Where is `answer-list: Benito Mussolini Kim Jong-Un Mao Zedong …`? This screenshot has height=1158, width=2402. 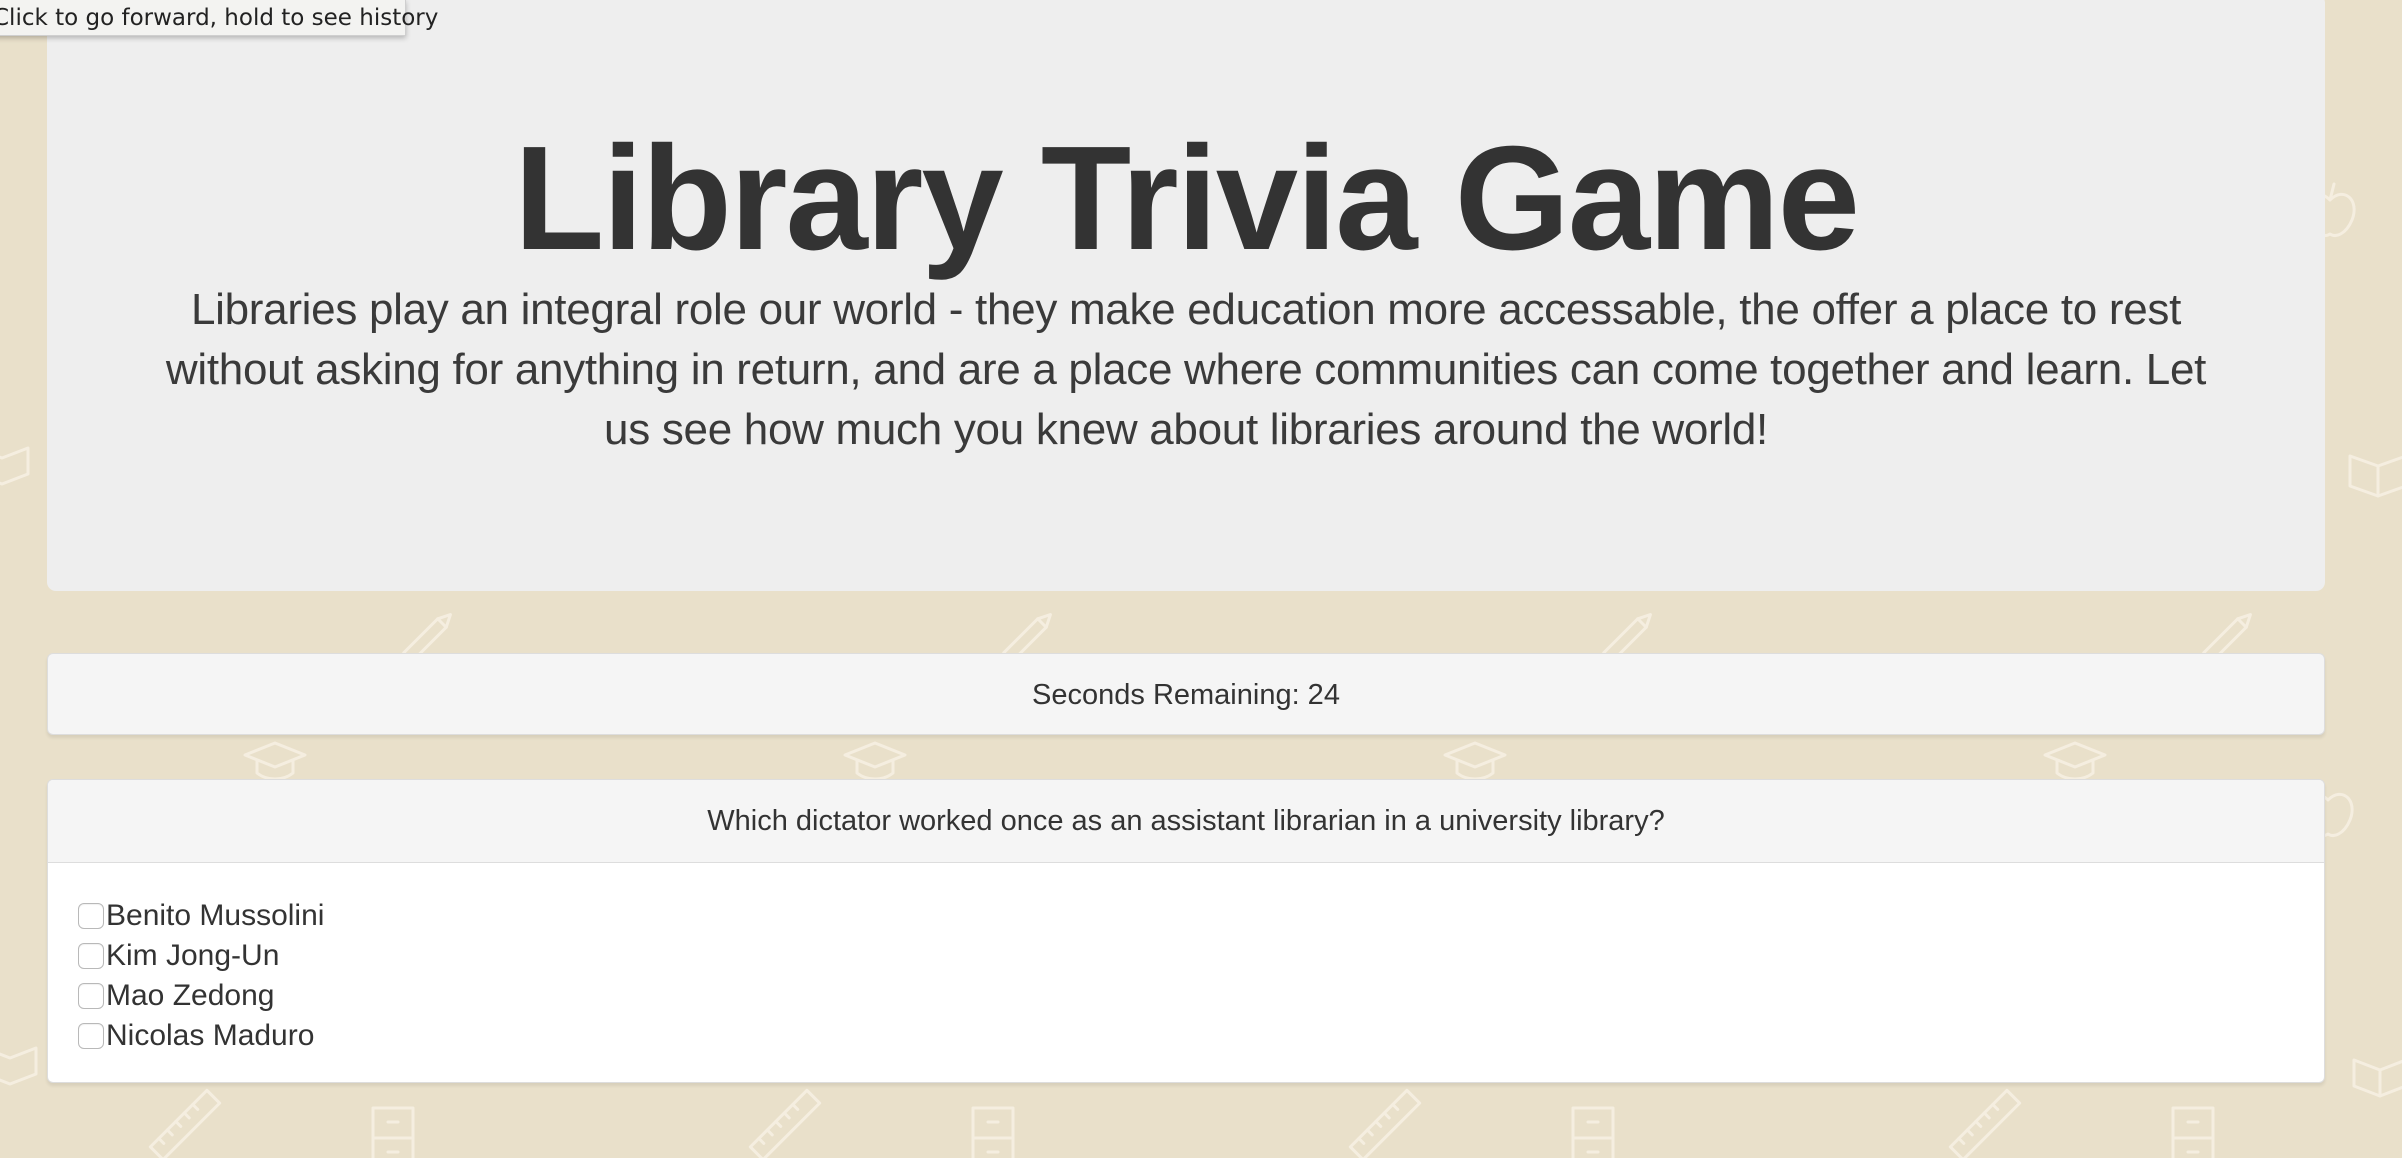 answer-list: Benito Mussolini Kim Jong-Un Mao Zedong … is located at coordinates (201, 976).